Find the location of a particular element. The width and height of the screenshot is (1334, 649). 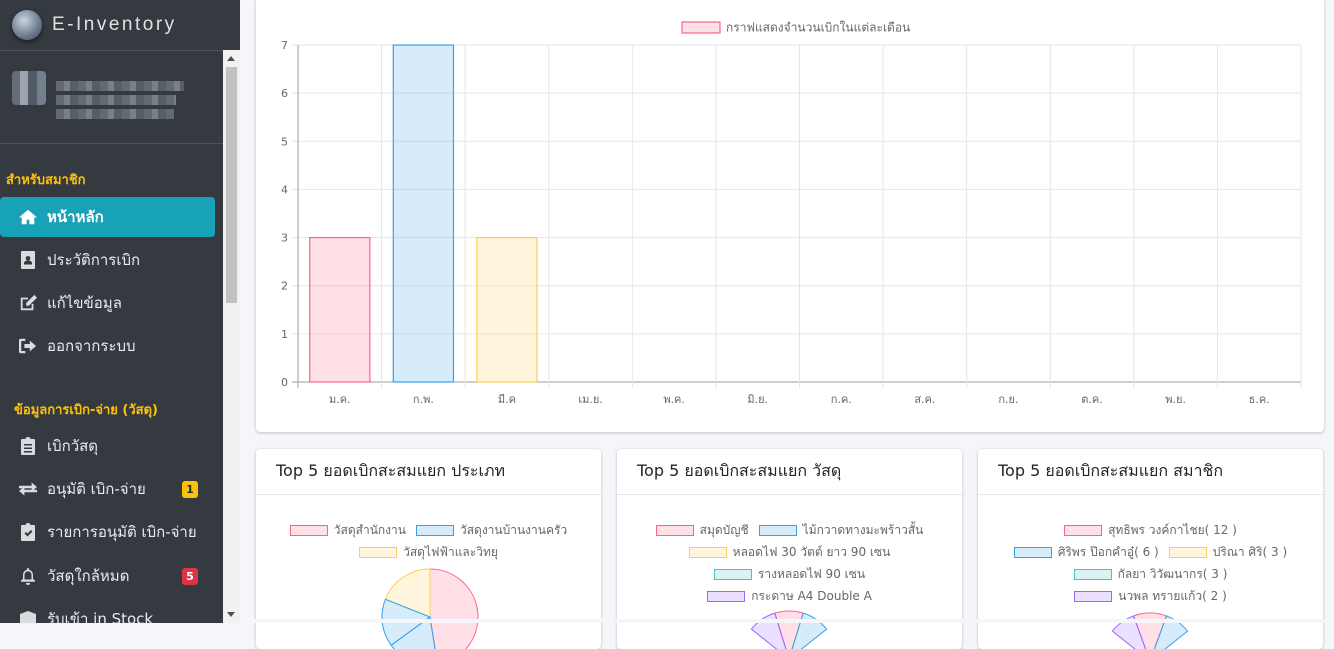

sidebar-item-low-stock: วัสดุใกล้หมด 5 is located at coordinates (107, 576).